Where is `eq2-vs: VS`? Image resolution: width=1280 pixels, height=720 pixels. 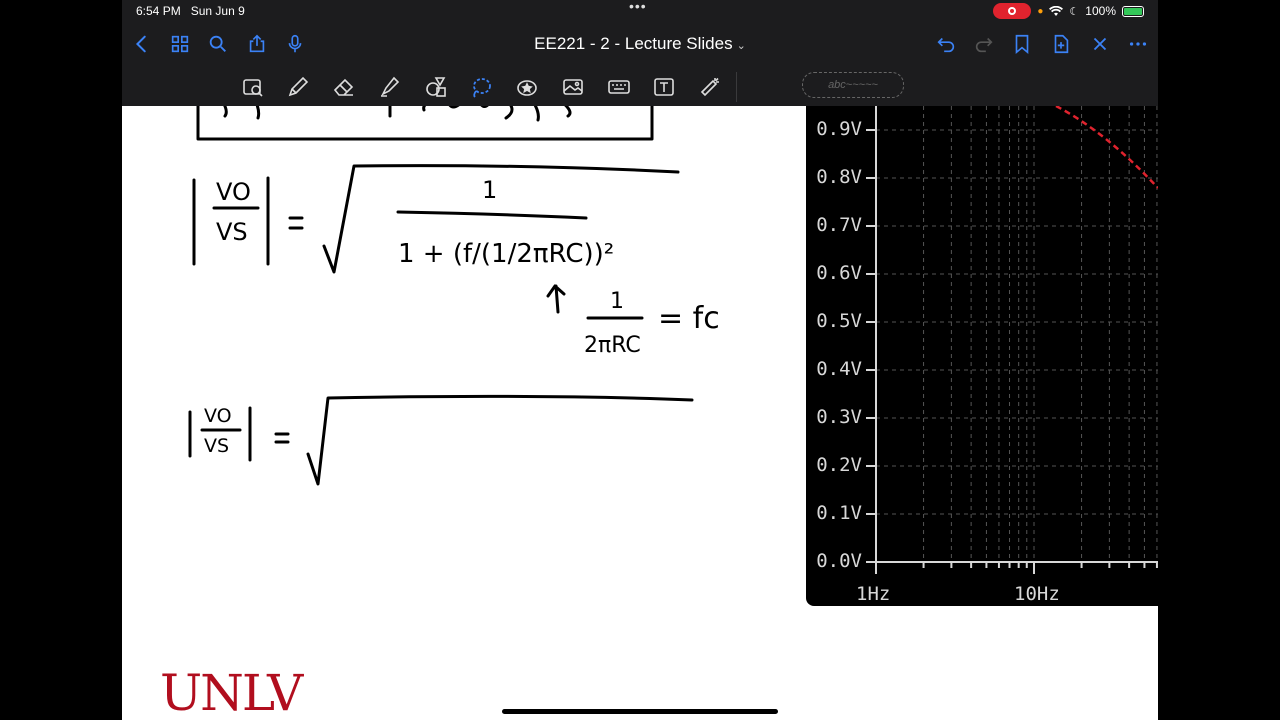 eq2-vs: VS is located at coordinates (216, 446).